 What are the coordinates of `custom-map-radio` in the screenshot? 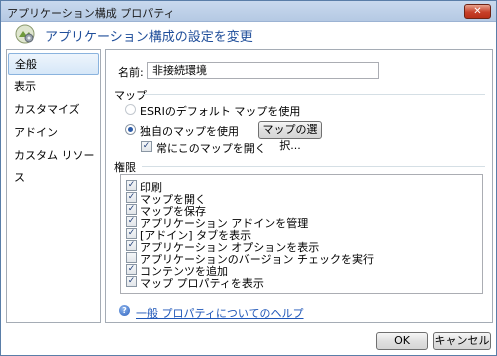 It's located at (130, 129).